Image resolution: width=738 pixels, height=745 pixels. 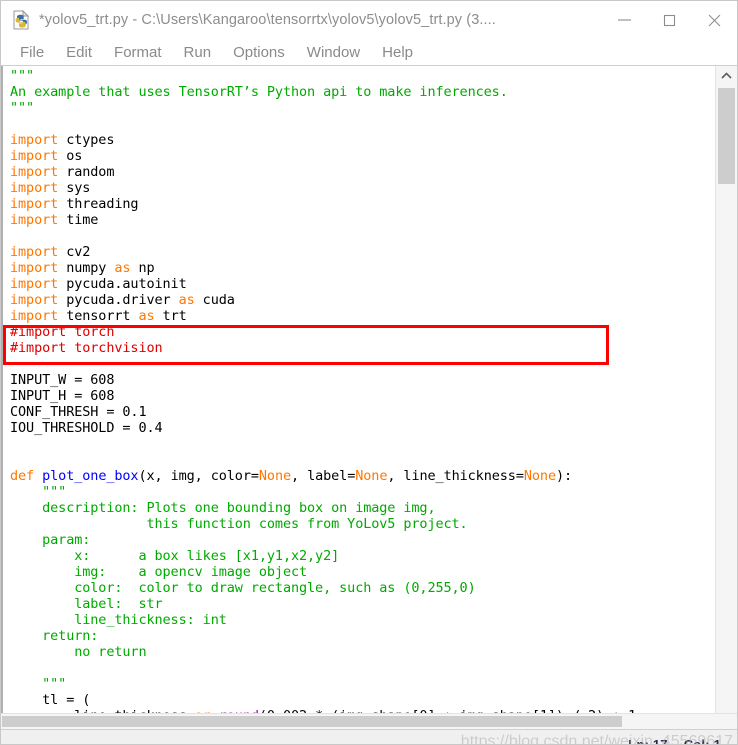 I want to click on horizontal-scrollbar, so click(x=369, y=721).